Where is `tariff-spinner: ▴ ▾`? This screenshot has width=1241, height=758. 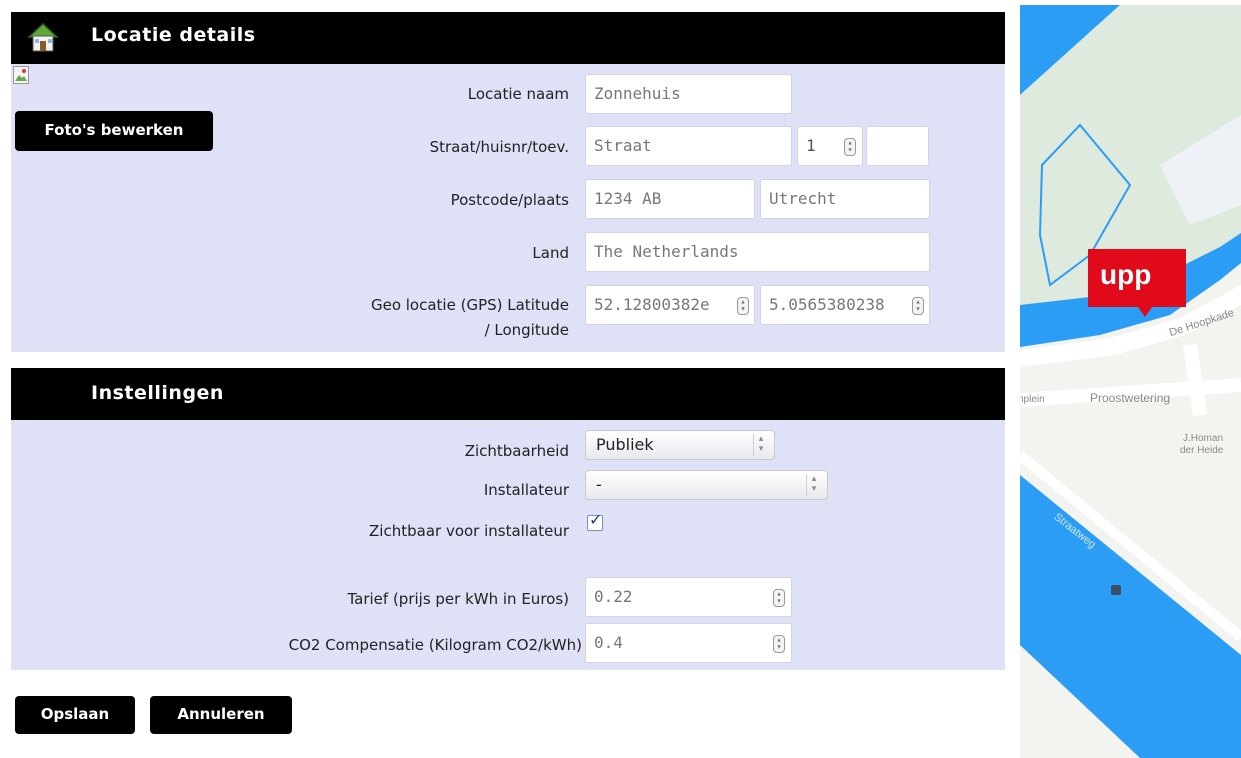 tariff-spinner: ▴ ▾ is located at coordinates (779, 598).